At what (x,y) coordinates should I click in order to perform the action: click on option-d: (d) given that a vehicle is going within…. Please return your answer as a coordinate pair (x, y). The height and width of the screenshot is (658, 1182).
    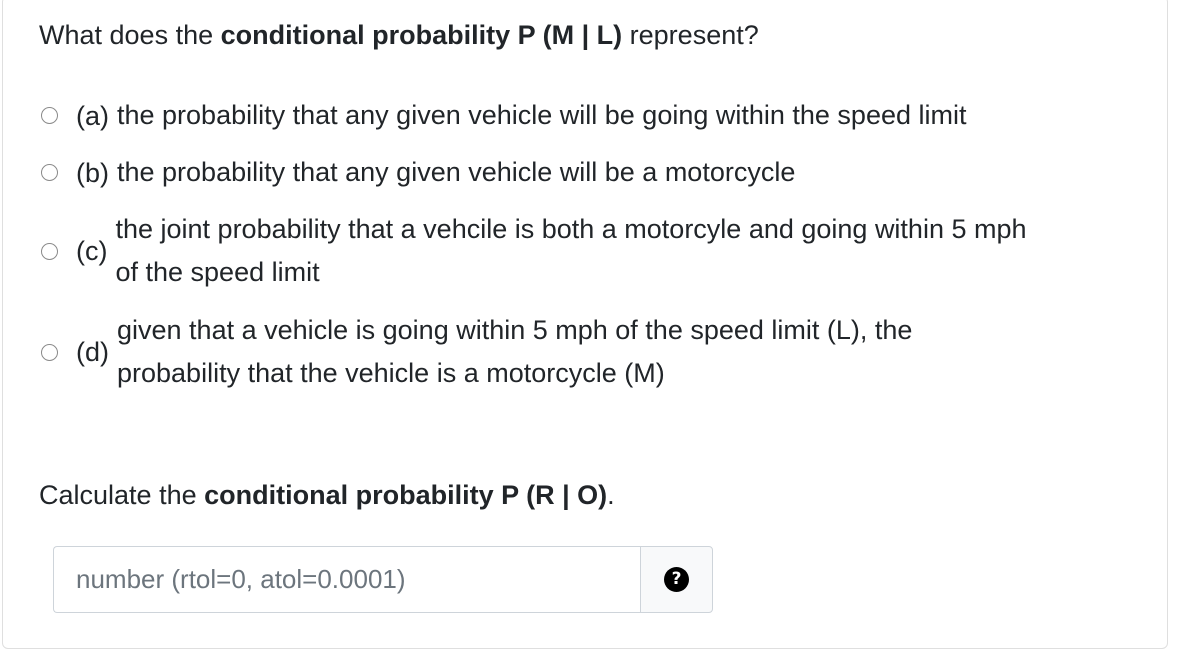
    Looking at the image, I should click on (476, 352).